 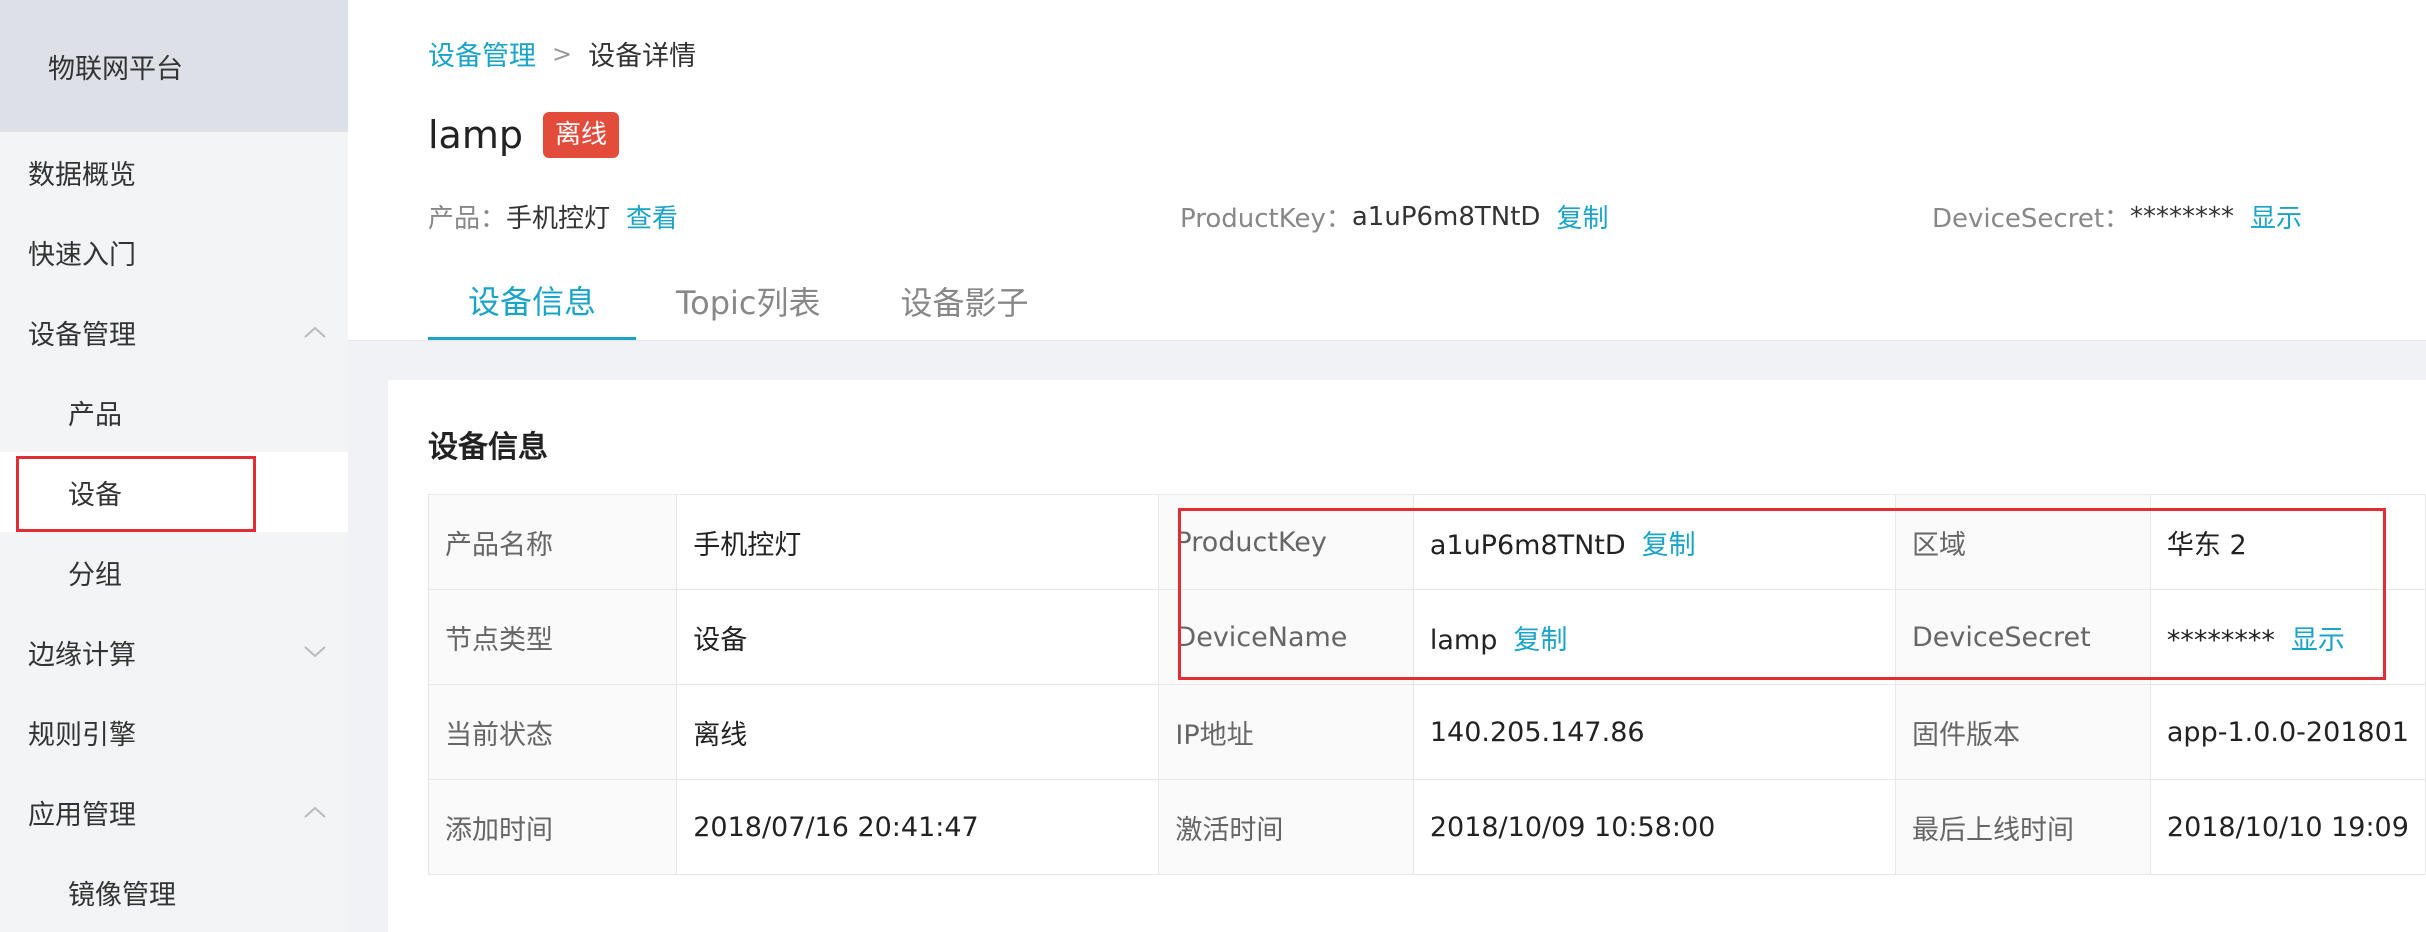 I want to click on breadcrumb: 设备管理 > 设备详情, so click(x=562, y=53).